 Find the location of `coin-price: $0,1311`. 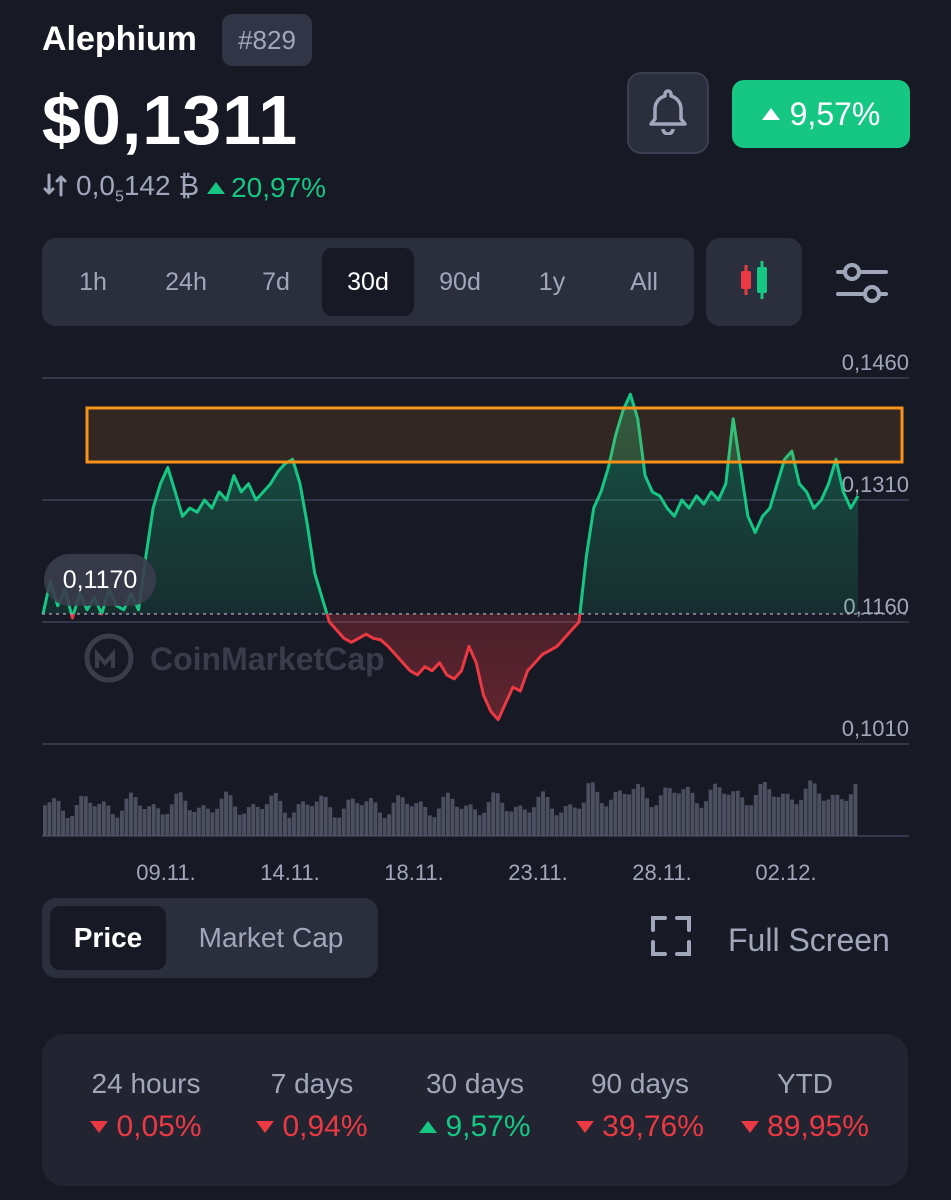

coin-price: $0,1311 is located at coordinates (170, 120).